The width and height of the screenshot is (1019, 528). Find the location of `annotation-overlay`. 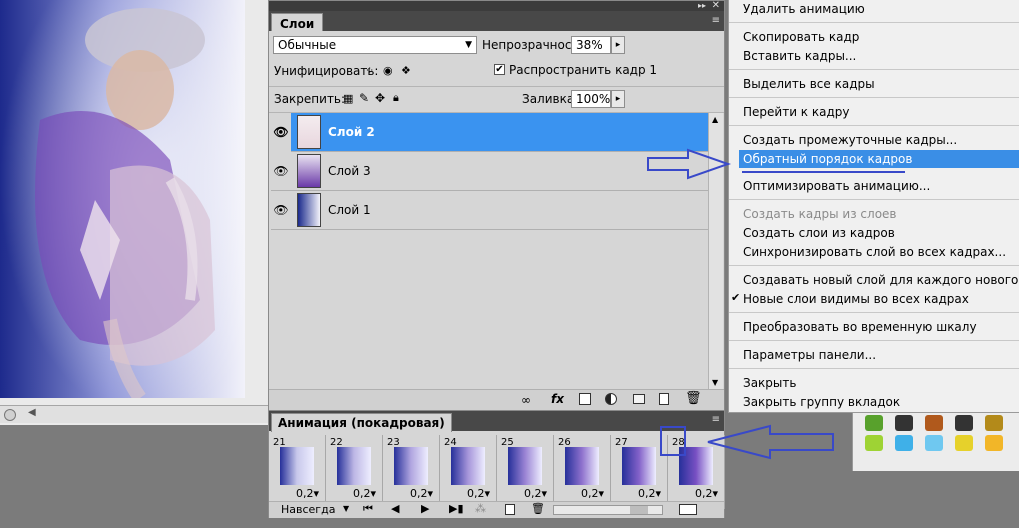

annotation-overlay is located at coordinates (776, 304).